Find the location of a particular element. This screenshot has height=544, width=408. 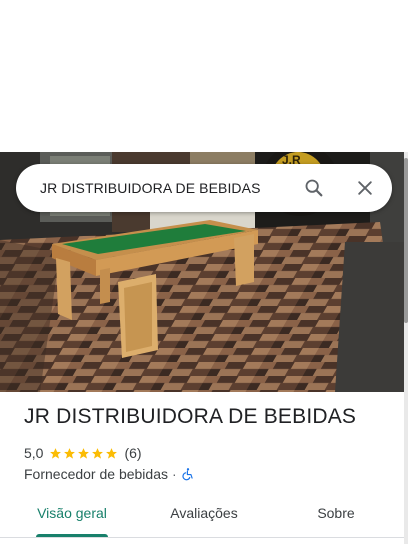

search-icon is located at coordinates (314, 188).